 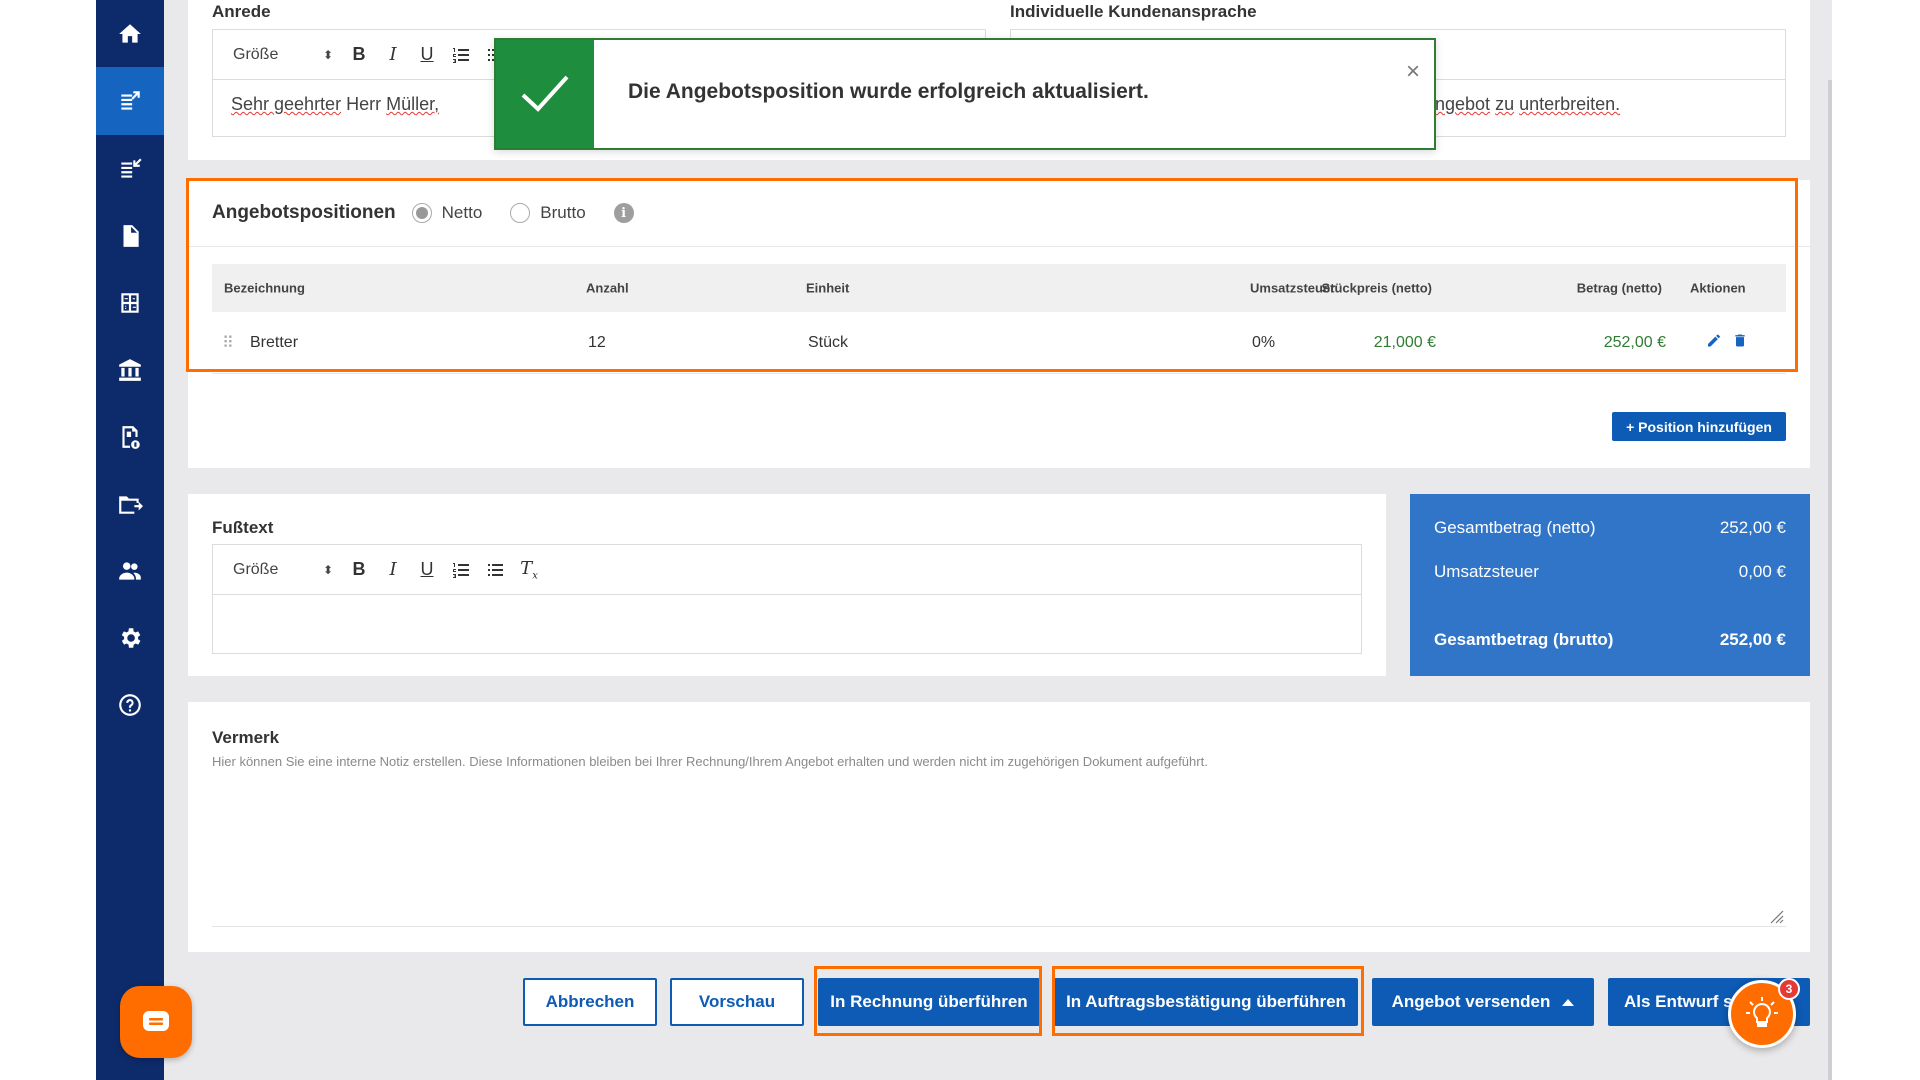 I want to click on info-icon: i, so click(x=623, y=213).